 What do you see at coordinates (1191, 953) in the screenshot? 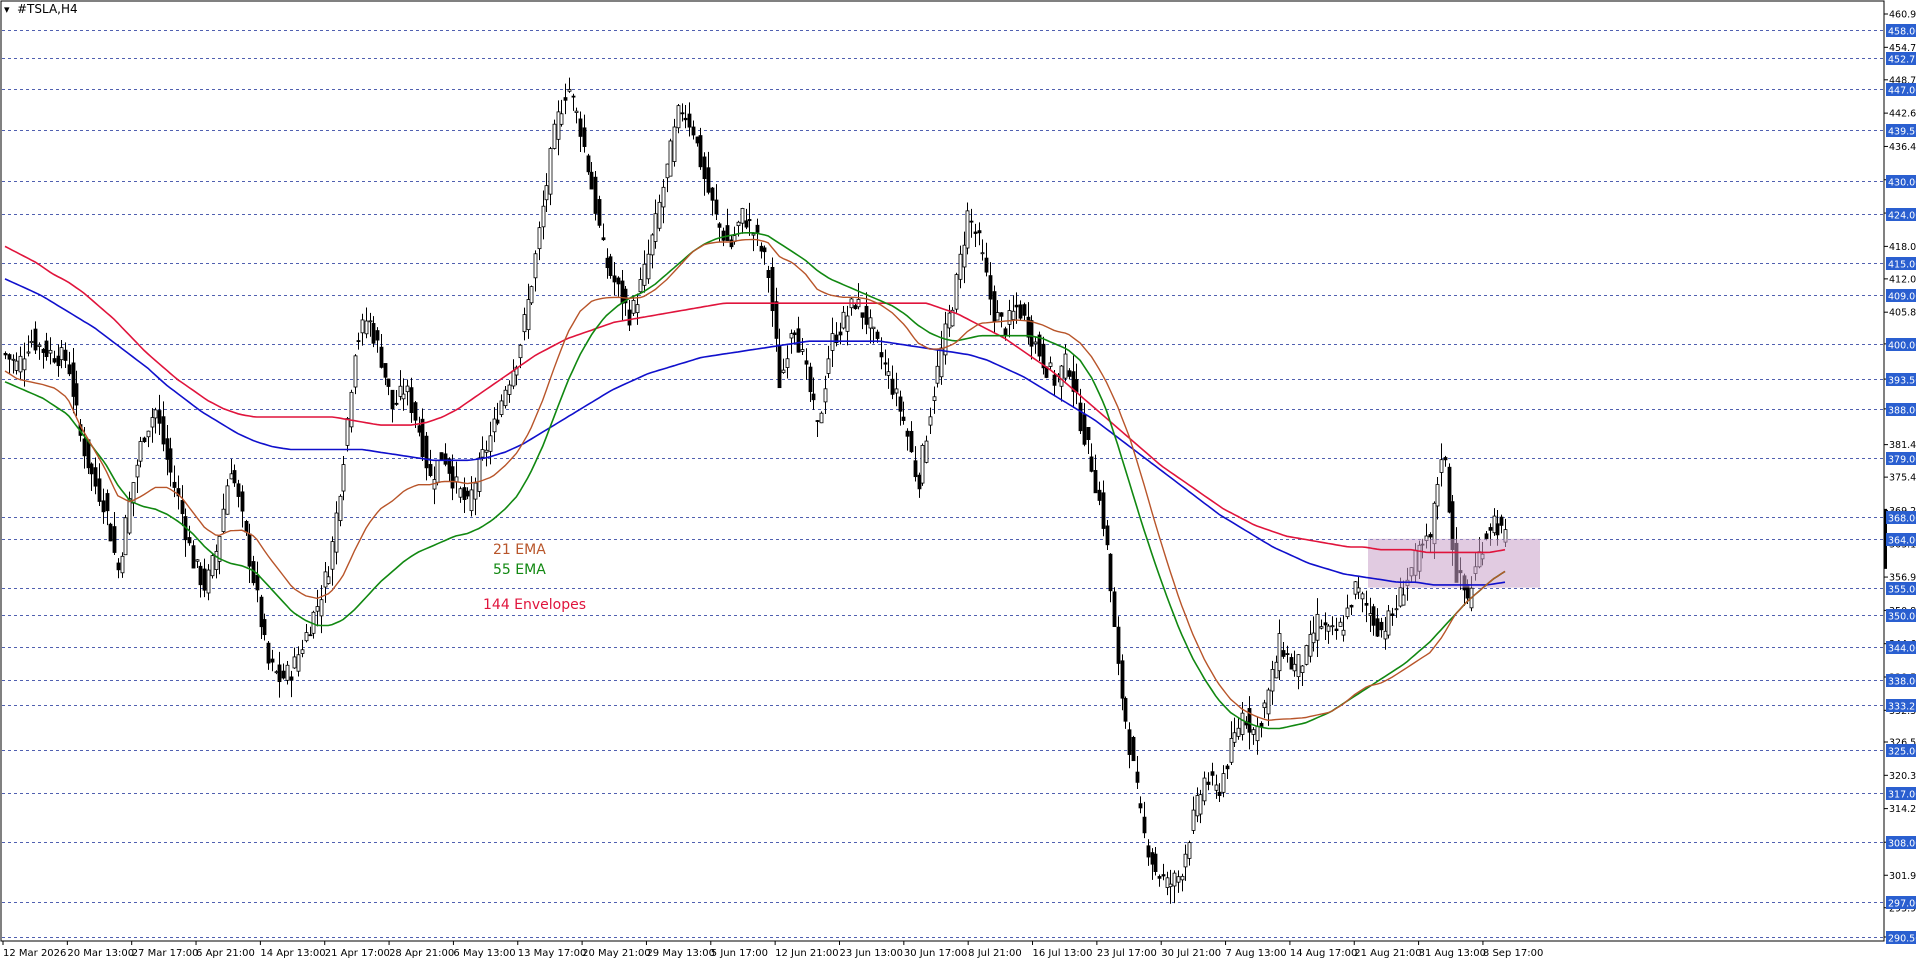
I see `time-axis-label: 30 Jul 21:00` at bounding box center [1191, 953].